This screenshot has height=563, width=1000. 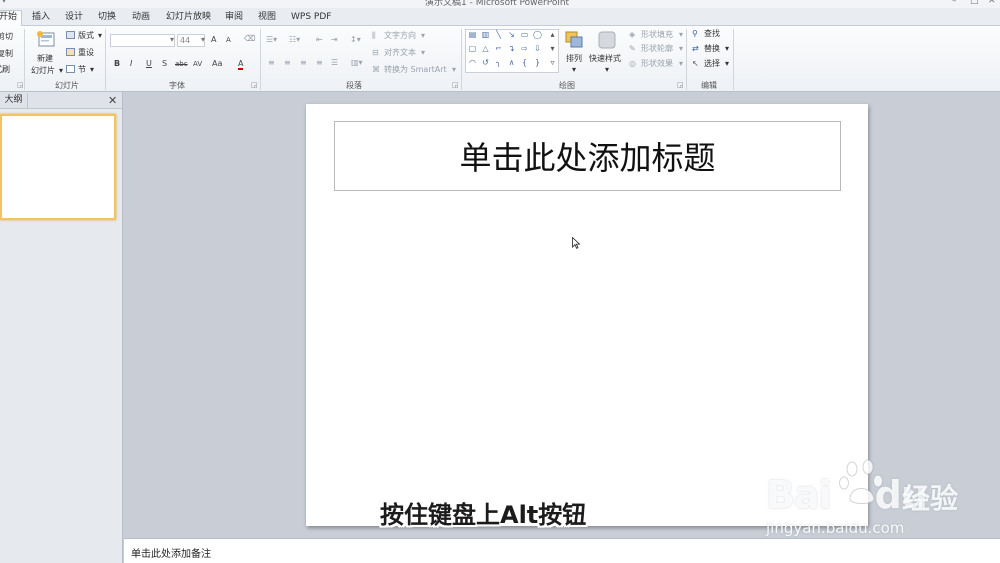 What do you see at coordinates (524, 49) in the screenshot?
I see `right-arrow-shape-icon: ⇨` at bounding box center [524, 49].